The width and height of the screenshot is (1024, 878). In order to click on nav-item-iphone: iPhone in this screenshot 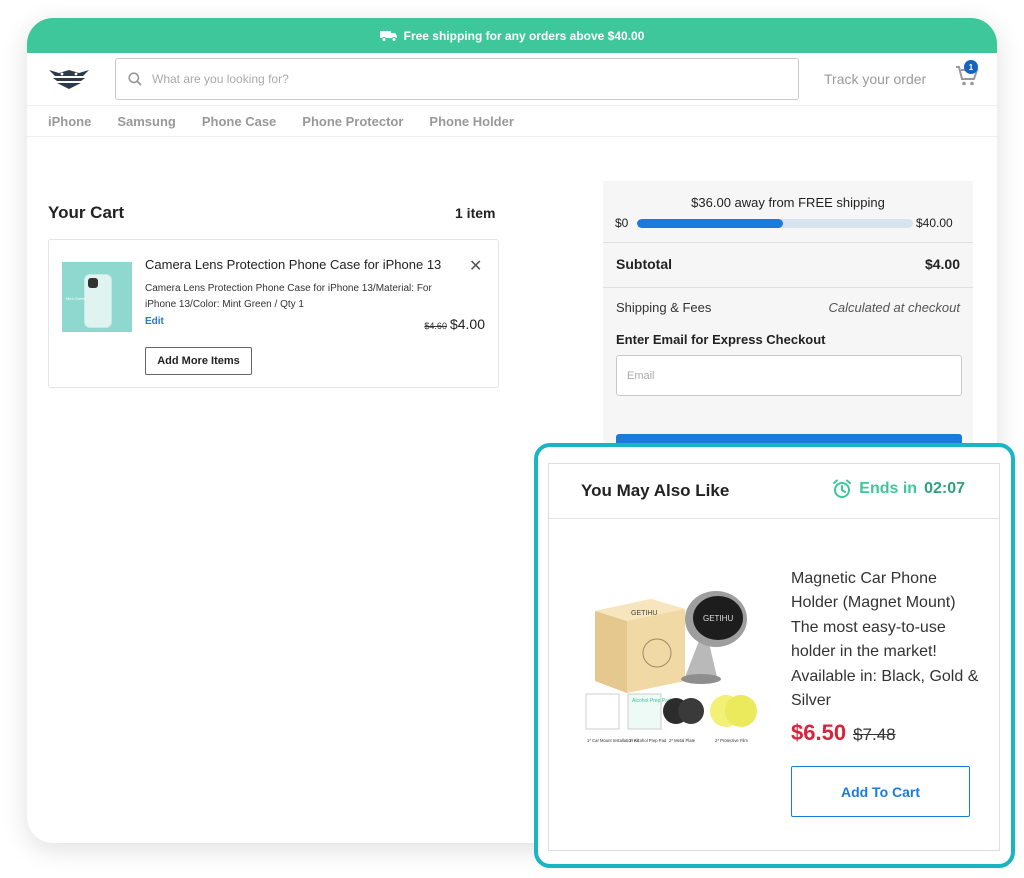, I will do `click(69, 121)`.